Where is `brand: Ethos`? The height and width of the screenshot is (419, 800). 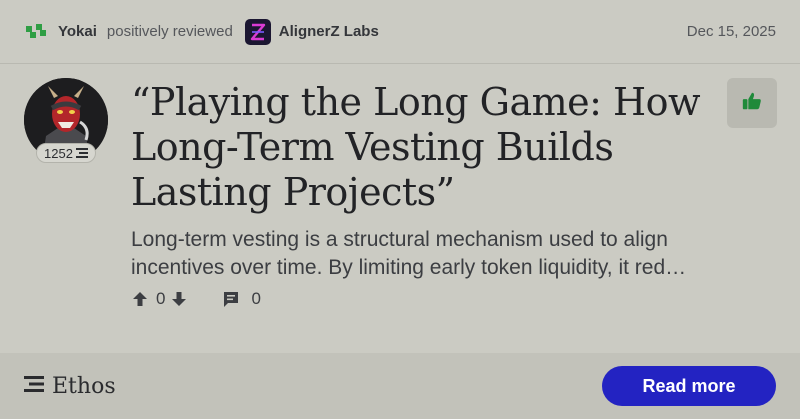
brand: Ethos is located at coordinates (70, 386).